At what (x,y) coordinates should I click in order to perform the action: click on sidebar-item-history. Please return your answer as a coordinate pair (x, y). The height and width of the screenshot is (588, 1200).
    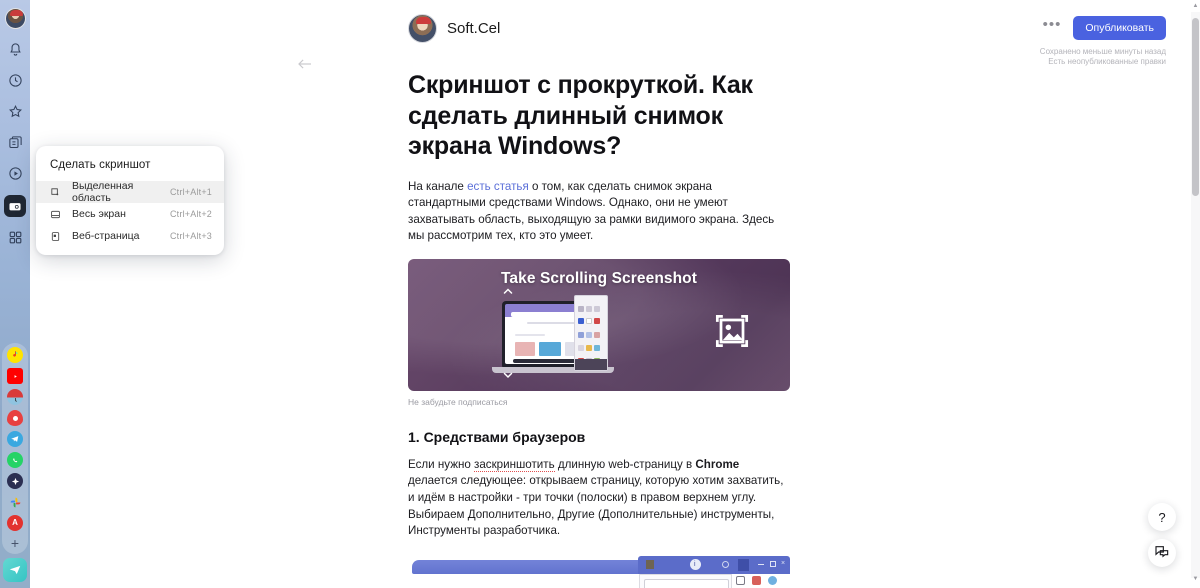
    Looking at the image, I should click on (15, 80).